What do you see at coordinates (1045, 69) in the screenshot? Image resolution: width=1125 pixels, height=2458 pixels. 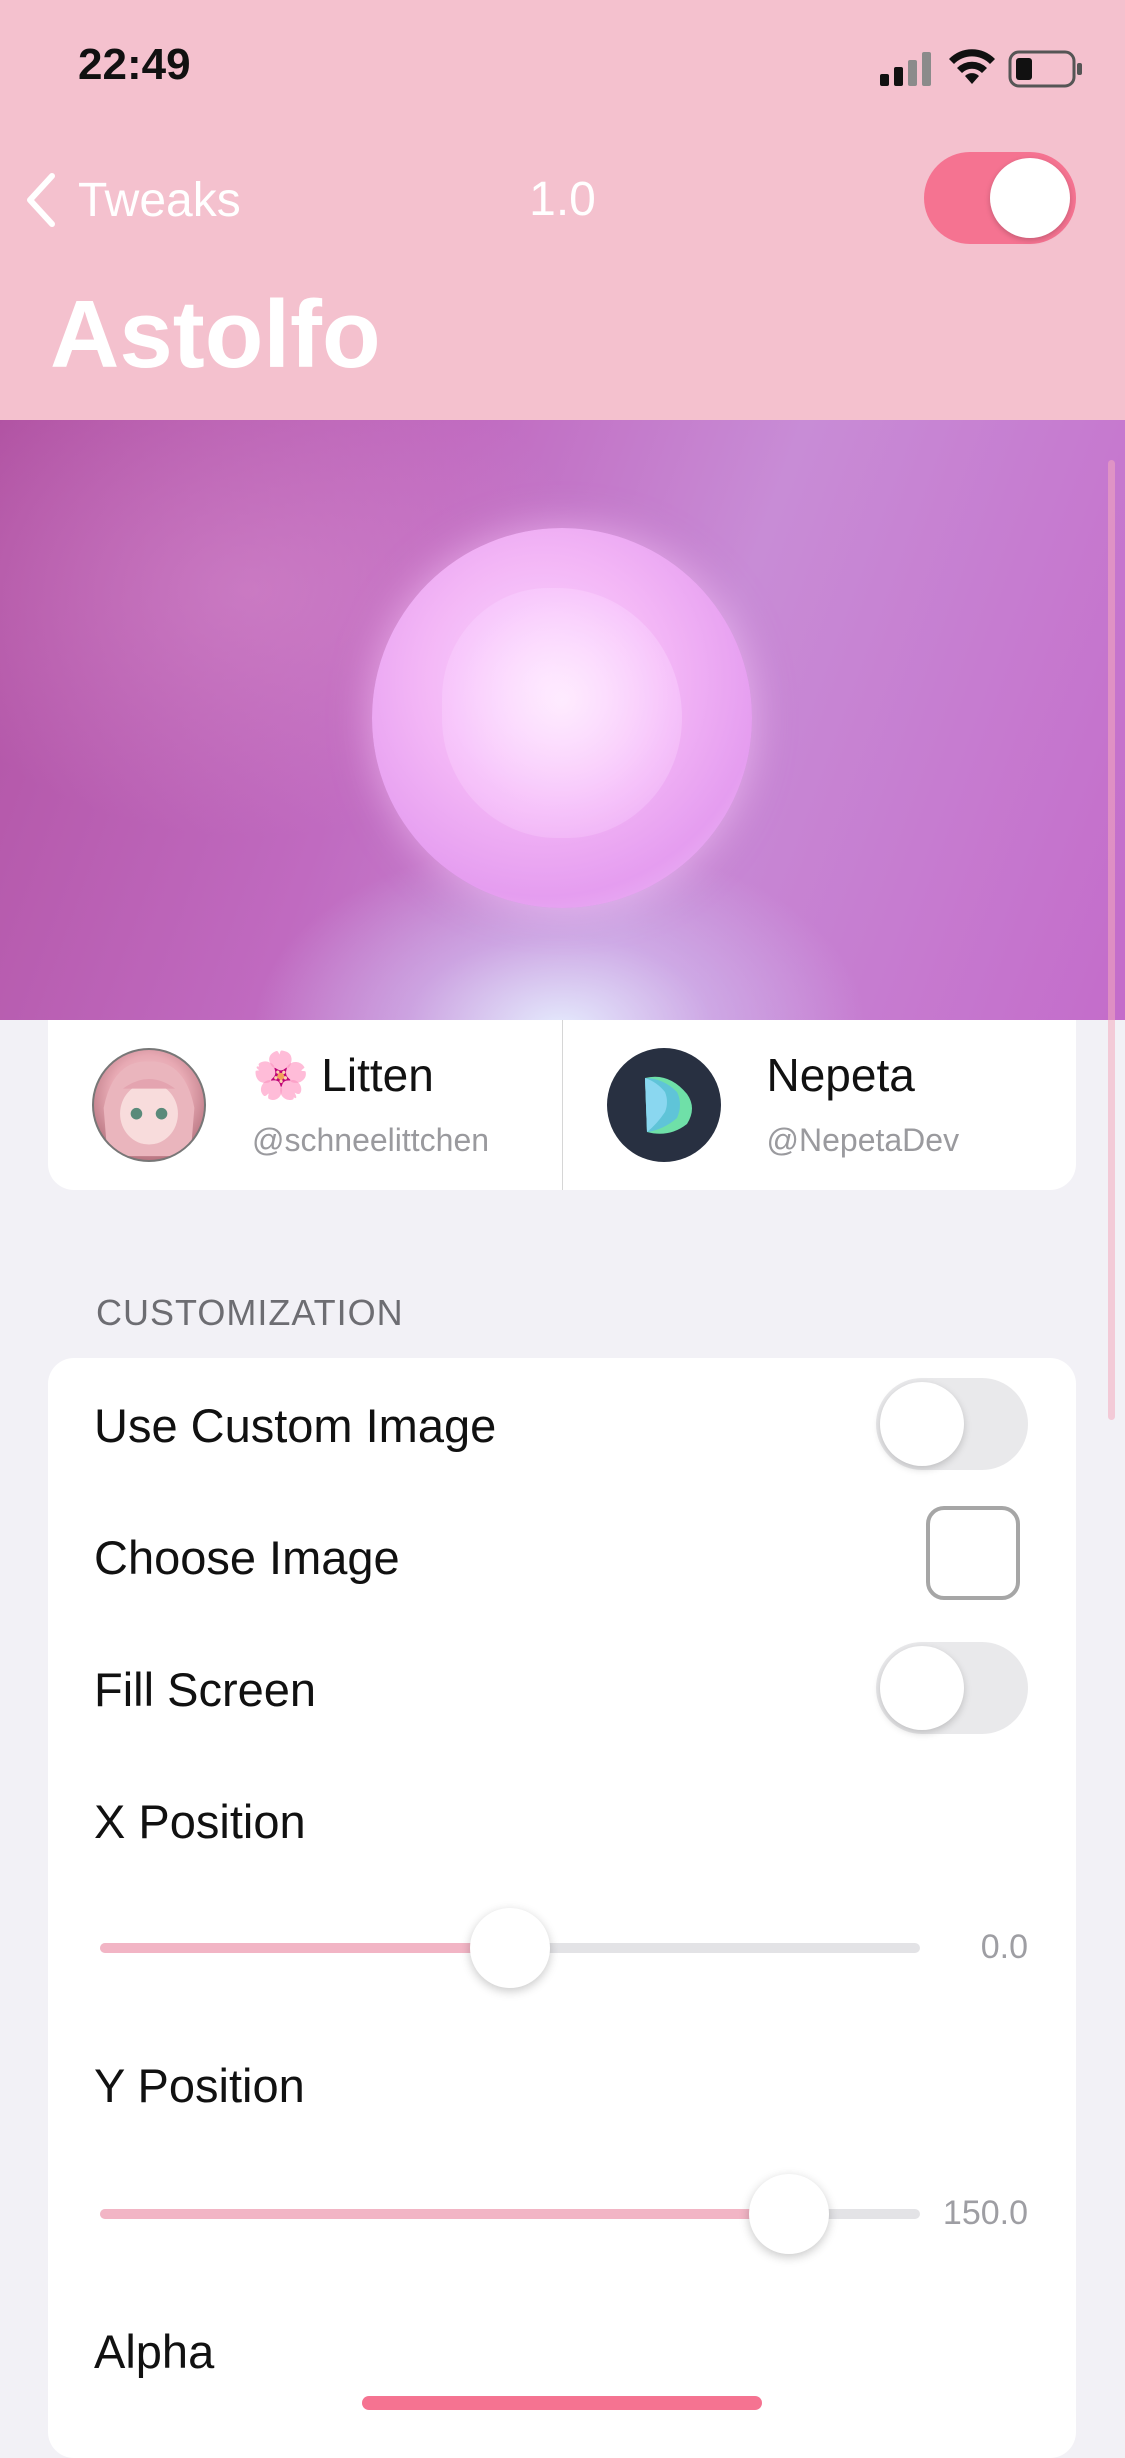 I see `battery-icon` at bounding box center [1045, 69].